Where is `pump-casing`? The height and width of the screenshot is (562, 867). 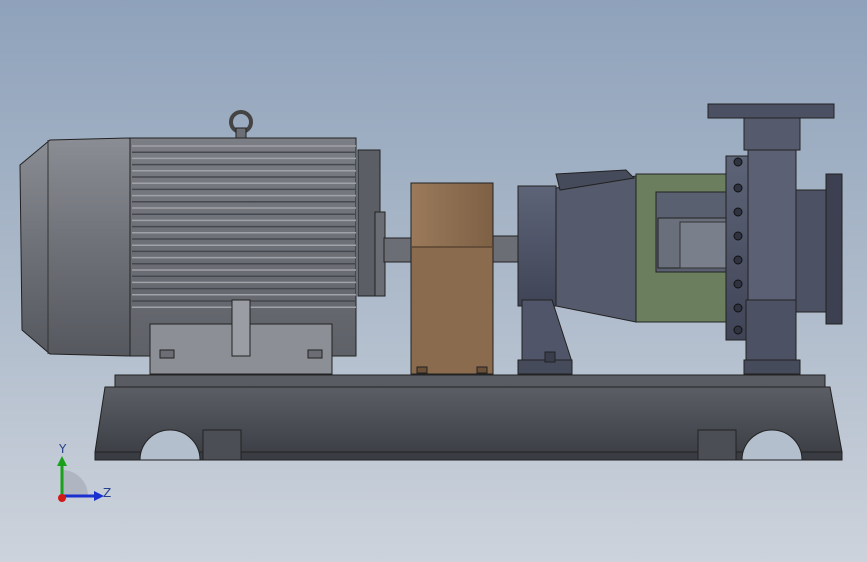 pump-casing is located at coordinates (775, 239).